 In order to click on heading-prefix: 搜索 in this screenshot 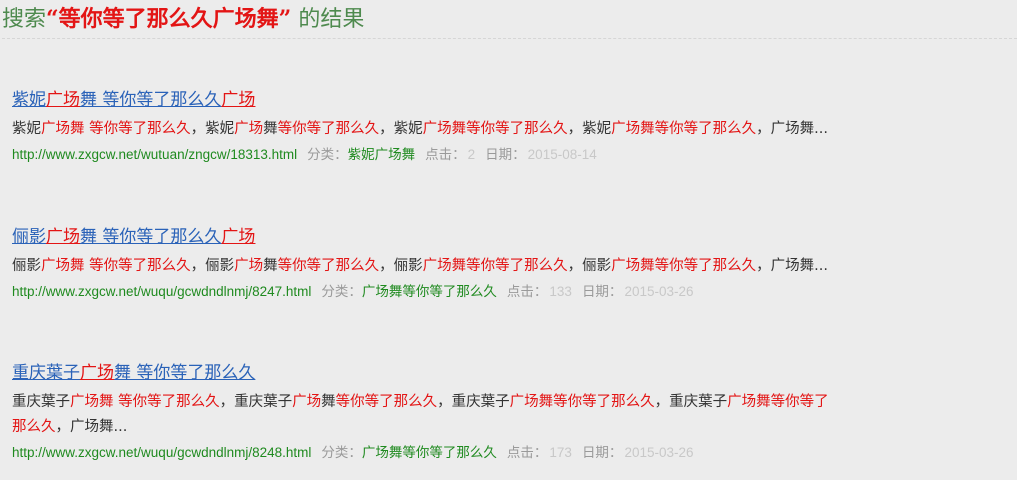, I will do `click(24, 19)`.